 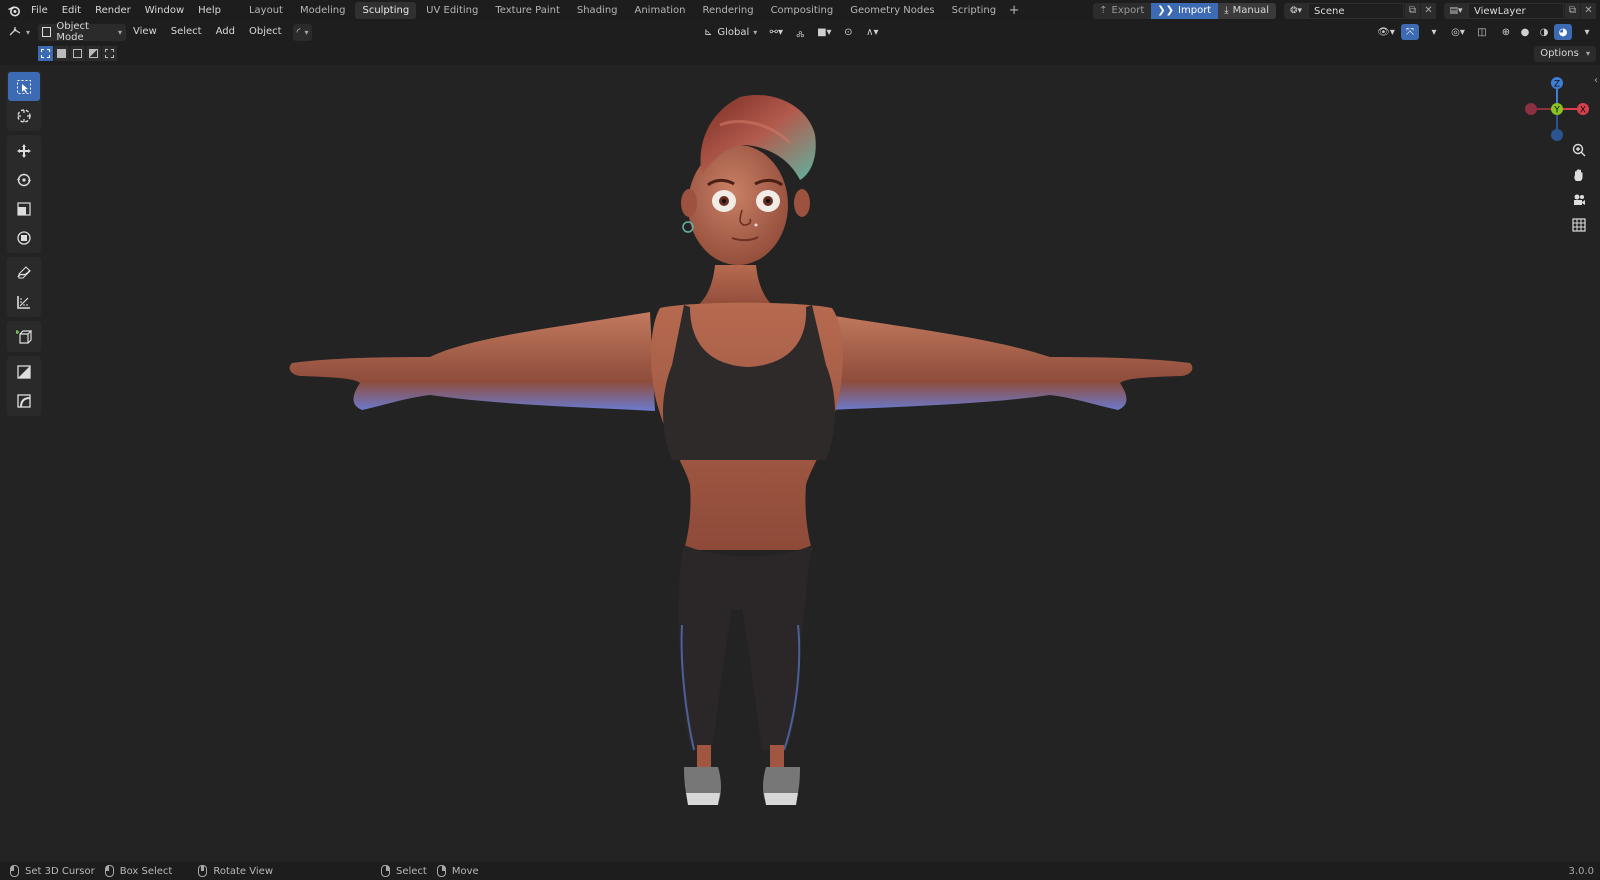 I want to click on shear-tool-icon, so click(x=24, y=371).